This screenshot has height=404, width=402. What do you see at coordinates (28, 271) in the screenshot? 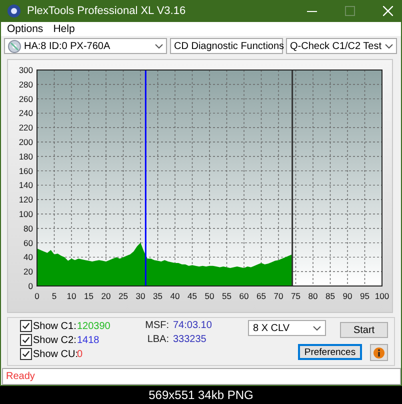
I see `y-tick-label: 20` at bounding box center [28, 271].